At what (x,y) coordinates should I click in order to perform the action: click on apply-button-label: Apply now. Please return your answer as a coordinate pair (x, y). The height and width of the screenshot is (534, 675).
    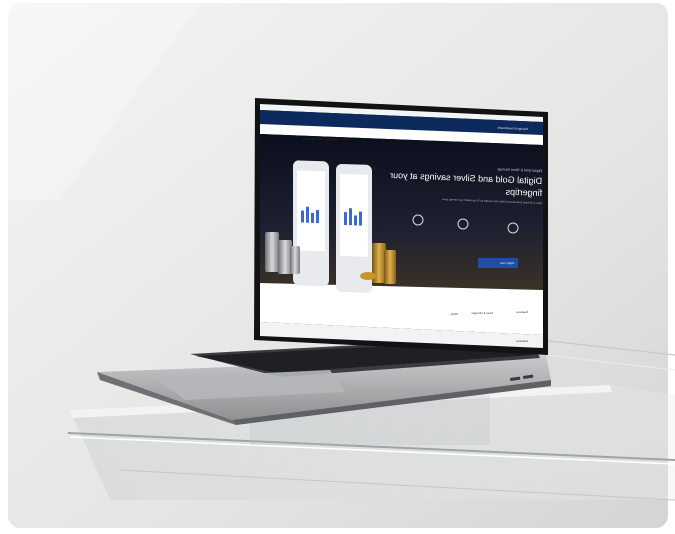
    Looking at the image, I should click on (506, 263).